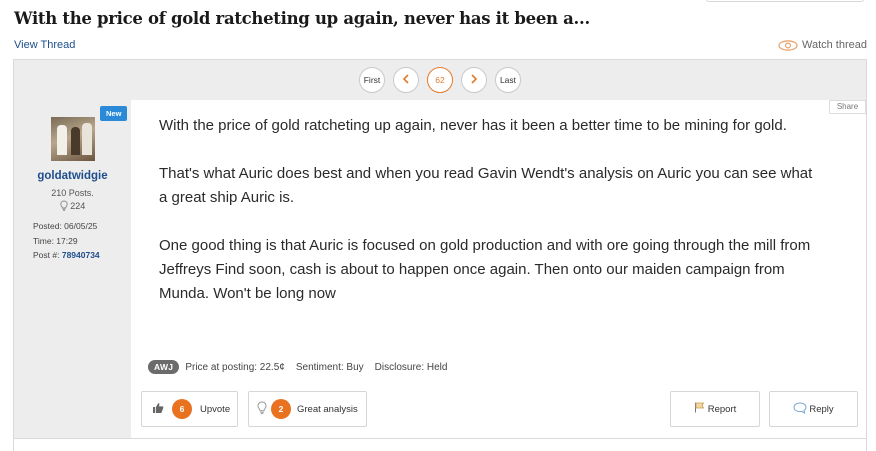 The width and height of the screenshot is (876, 451). I want to click on upvote-count: 6, so click(182, 409).